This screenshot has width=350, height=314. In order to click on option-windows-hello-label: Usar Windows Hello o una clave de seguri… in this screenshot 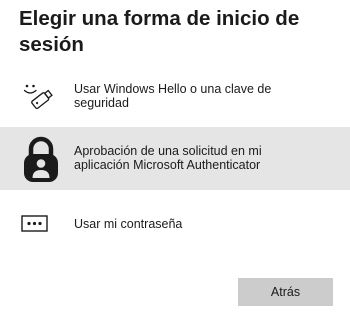, I will do `click(173, 96)`.